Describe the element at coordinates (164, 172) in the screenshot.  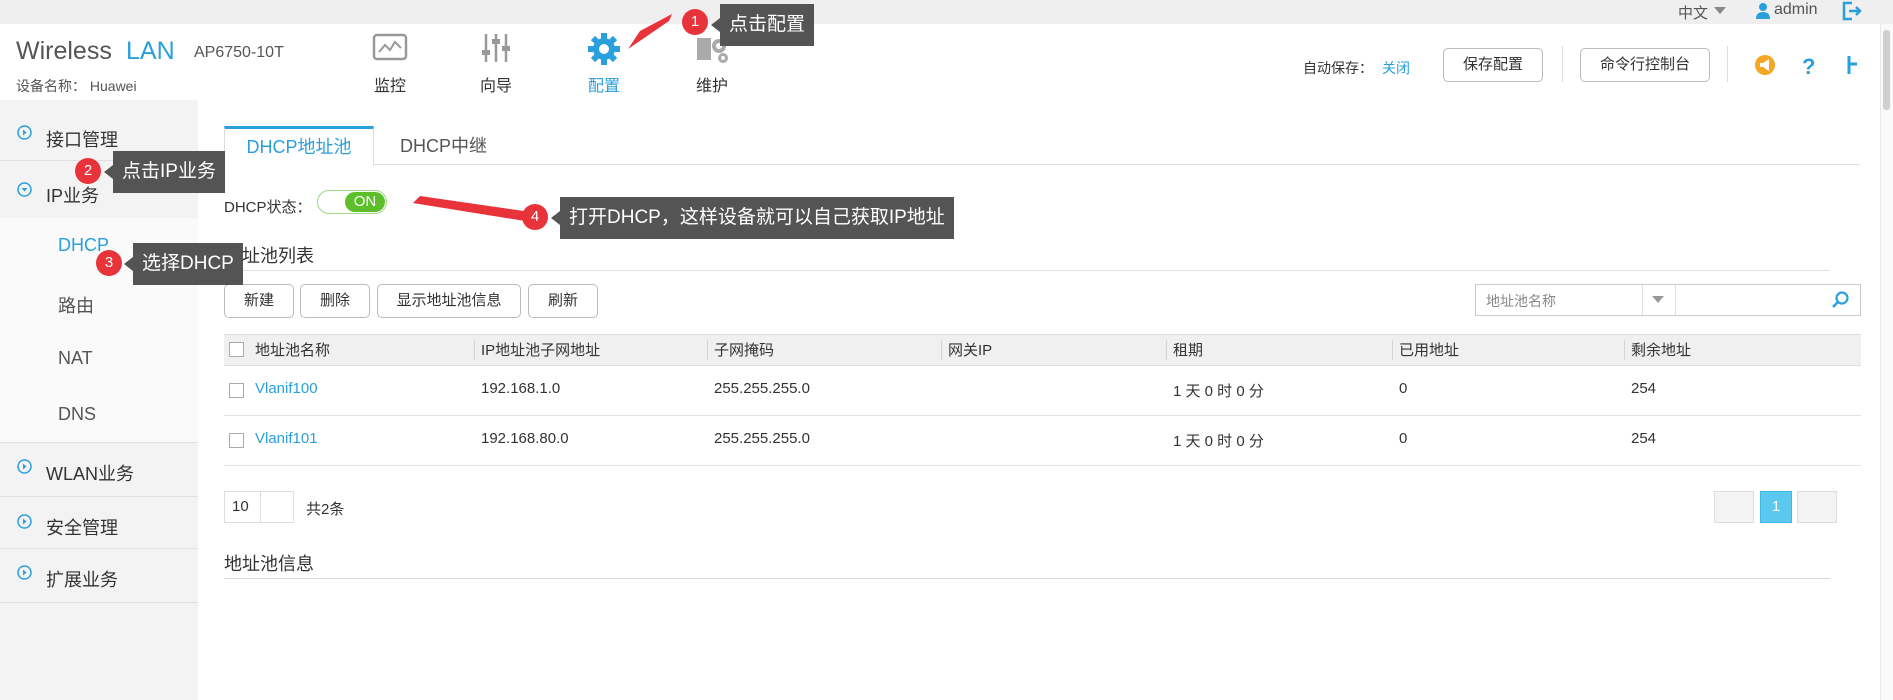
I see `annotation-callout-2: 点击IP业务` at that location.